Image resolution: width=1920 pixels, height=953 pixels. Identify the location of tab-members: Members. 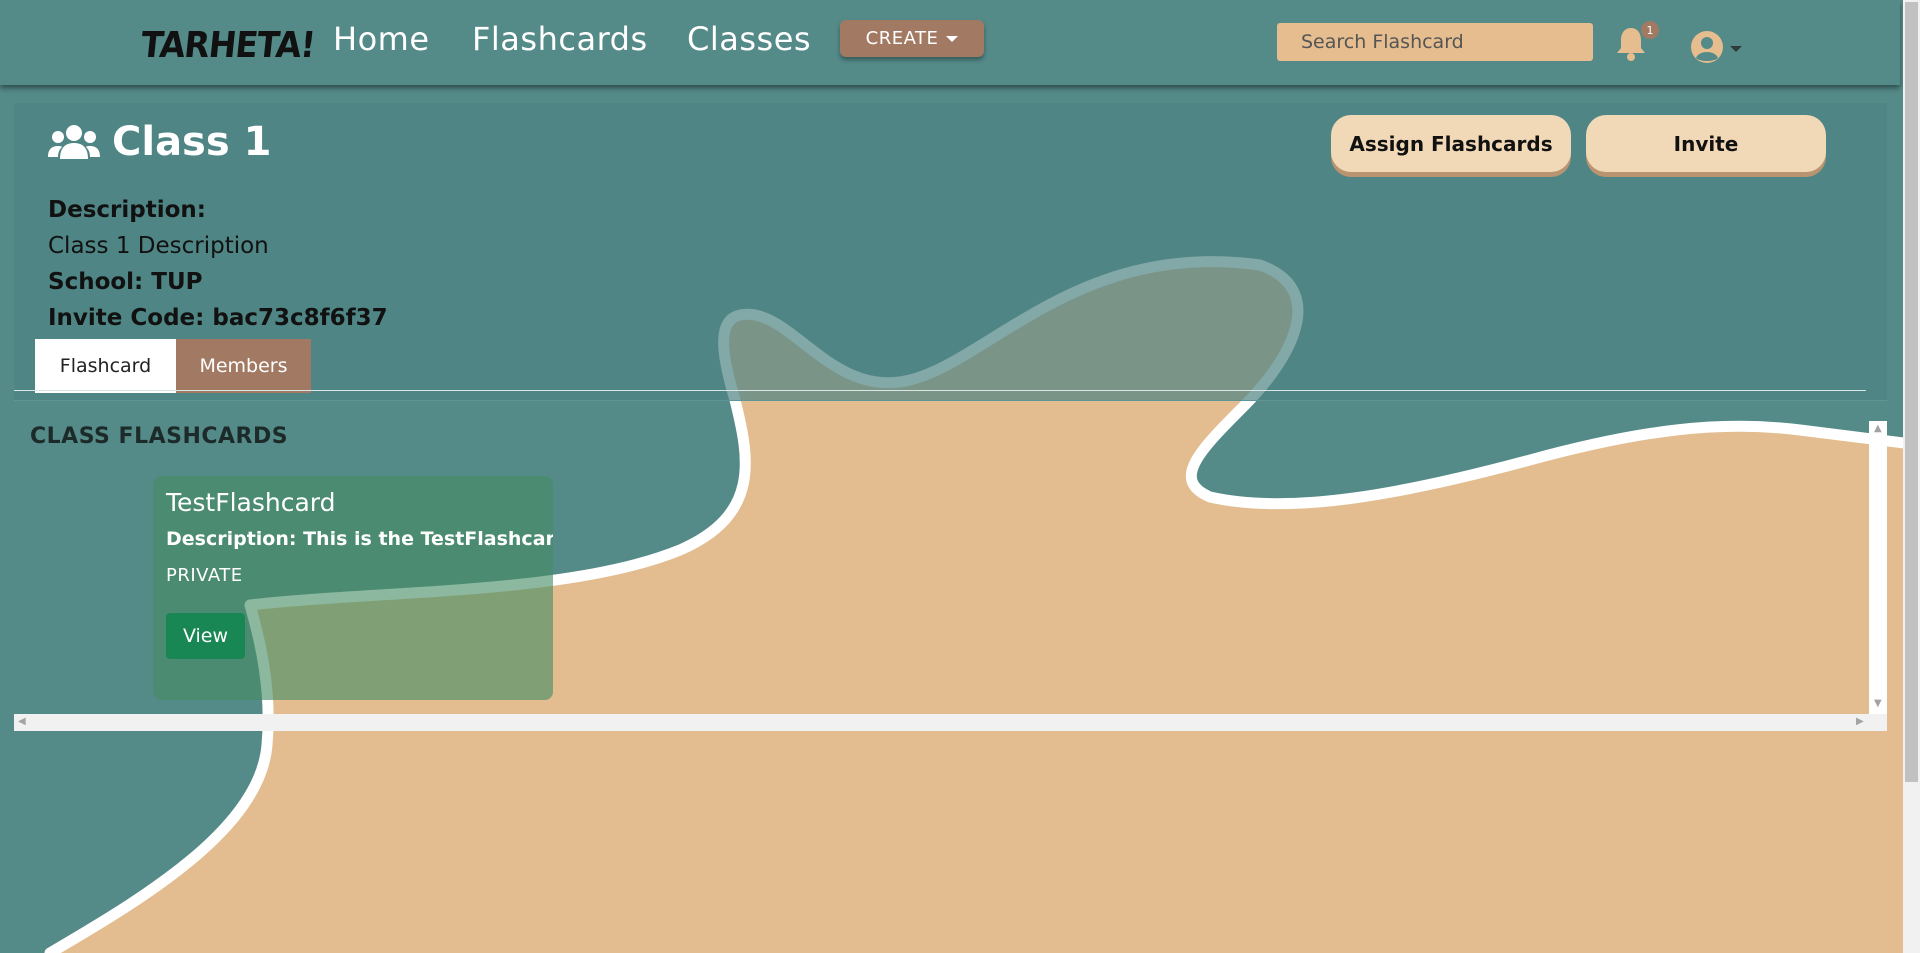
(243, 366).